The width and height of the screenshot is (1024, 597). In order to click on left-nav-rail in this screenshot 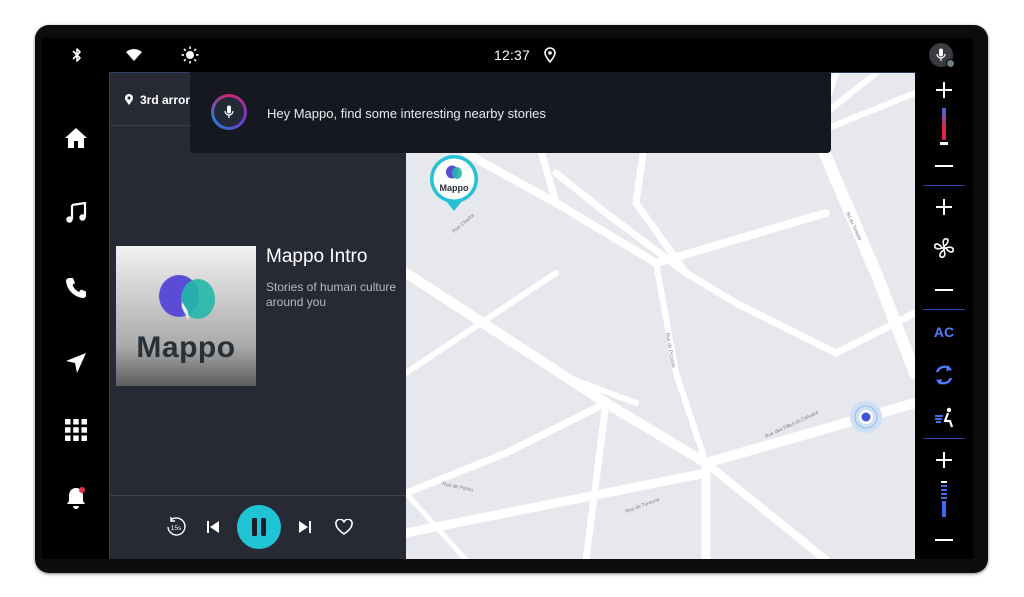, I will do `click(75, 315)`.